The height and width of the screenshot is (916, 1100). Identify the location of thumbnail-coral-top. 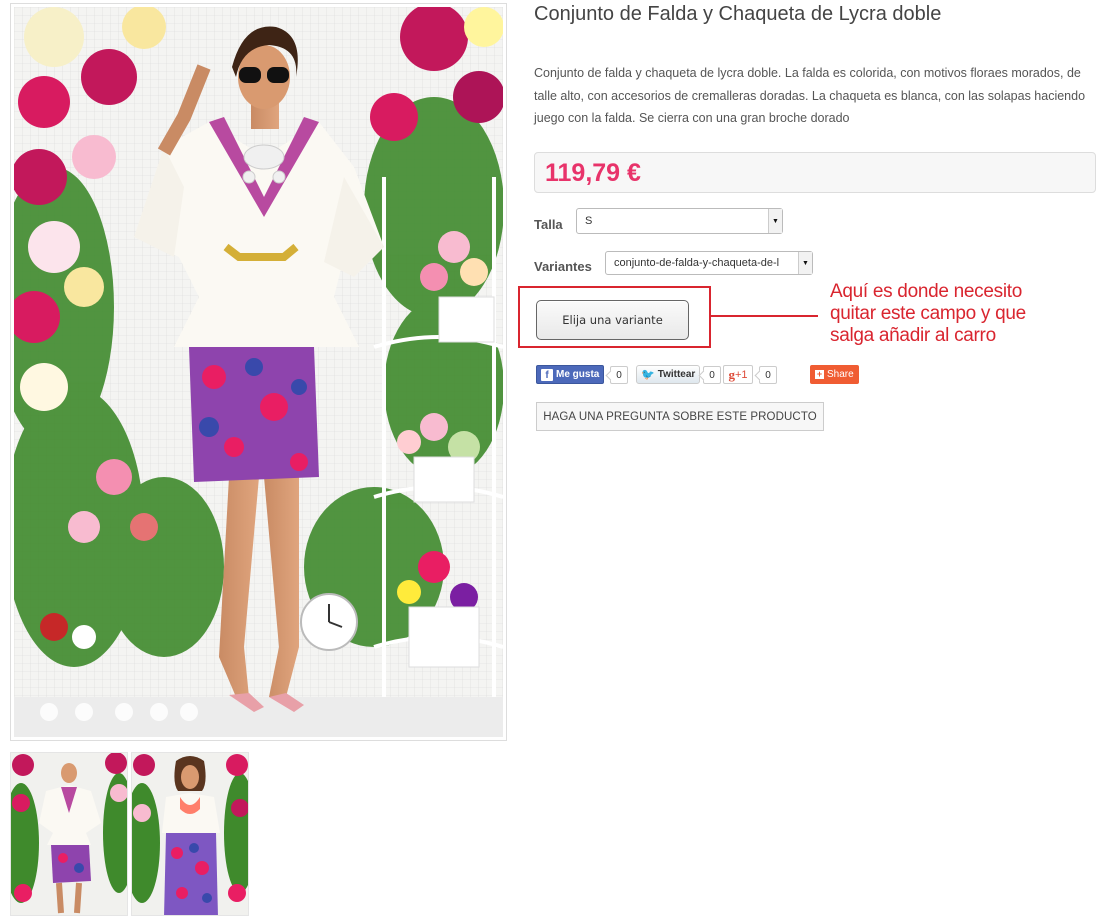
(190, 834).